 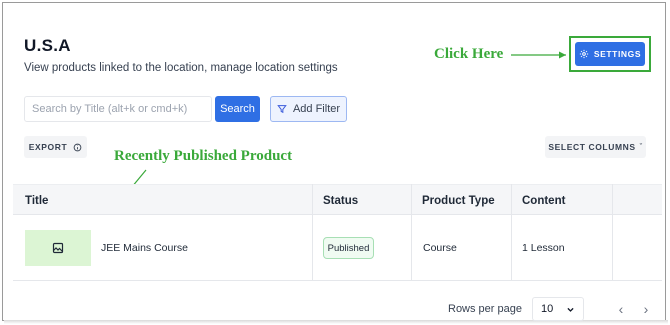 I want to click on chevron-left-icon: ‹, so click(x=621, y=309).